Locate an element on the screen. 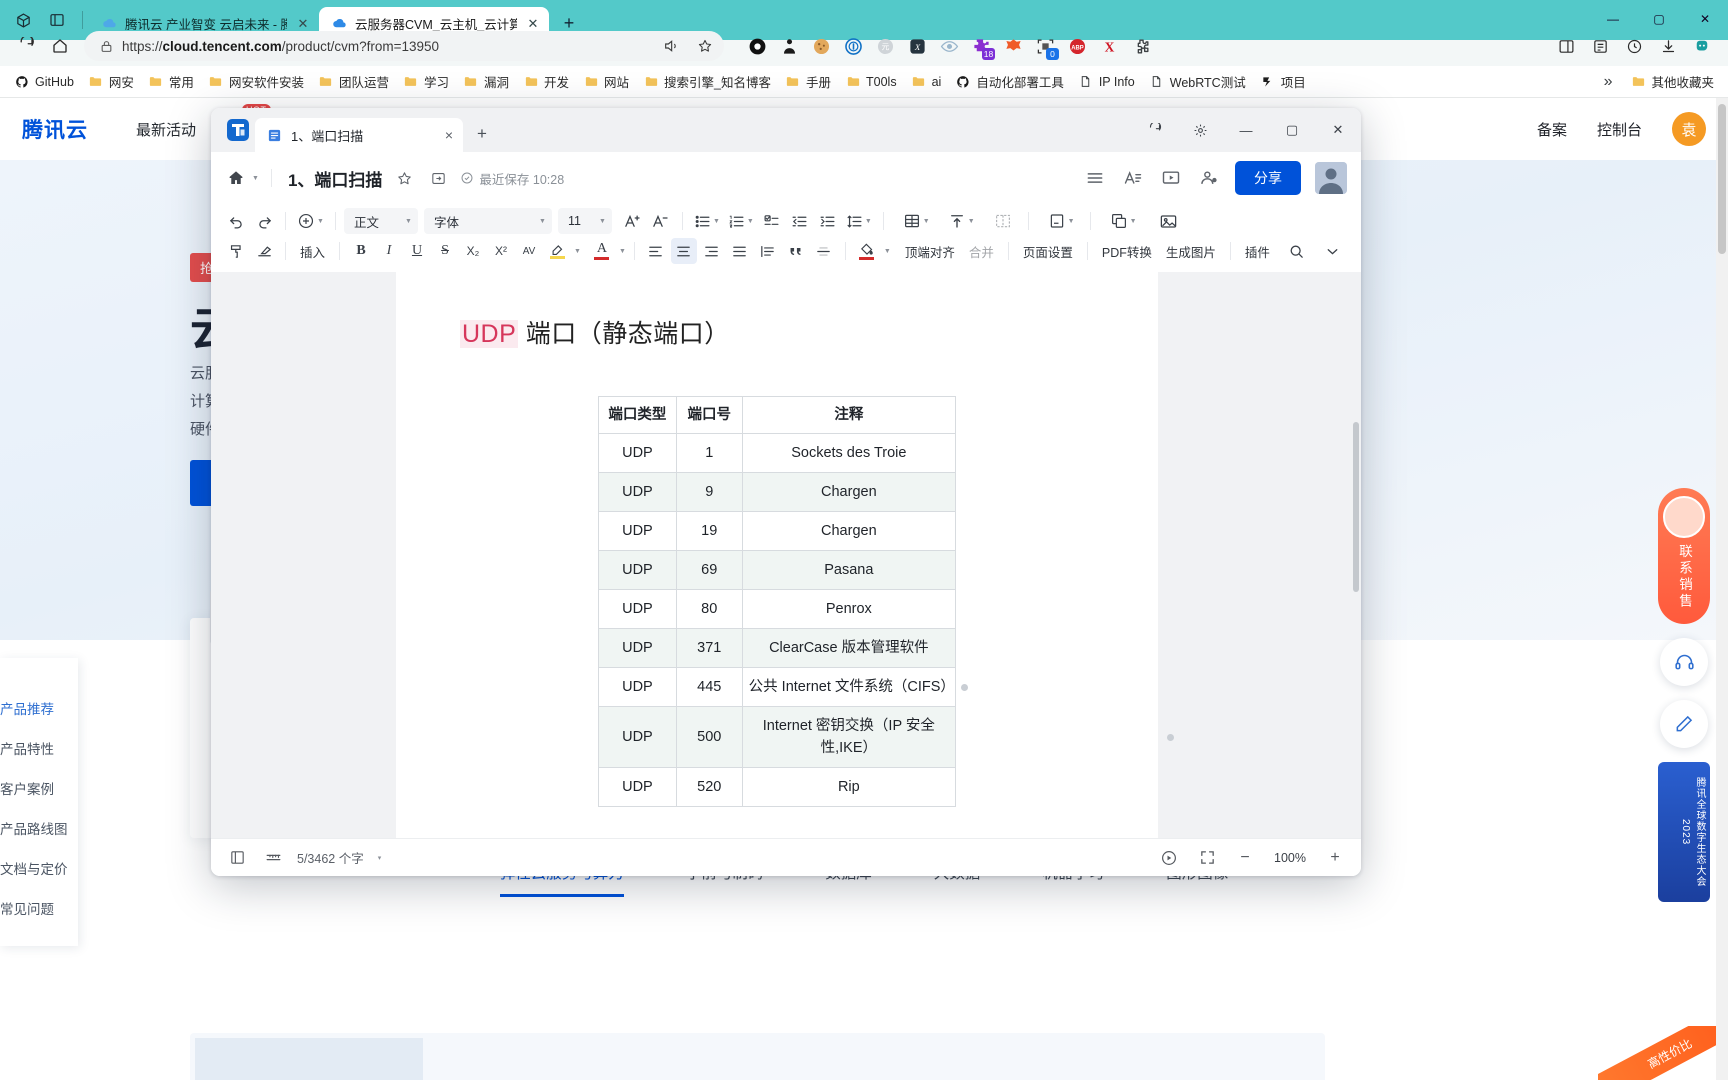  table-row: UDP 69 Pasana is located at coordinates (777, 570).